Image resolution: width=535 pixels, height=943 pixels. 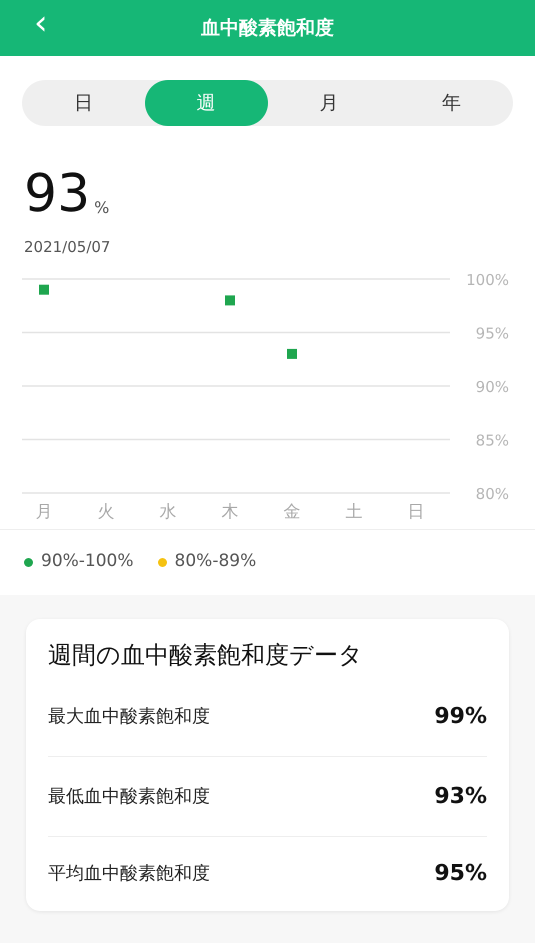 I want to click on x-axis-label: 土, so click(x=354, y=512).